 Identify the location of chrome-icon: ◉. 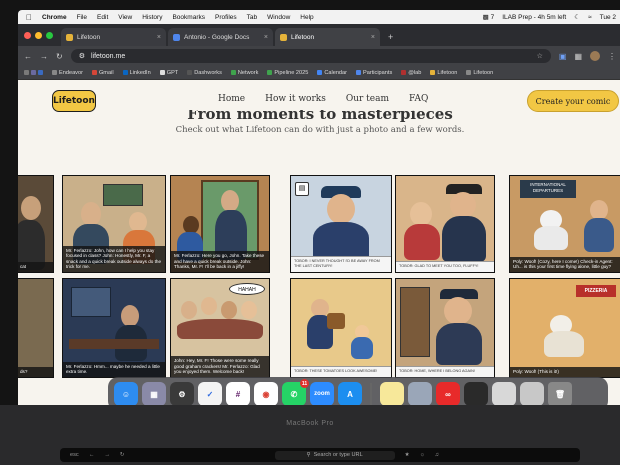
(266, 393).